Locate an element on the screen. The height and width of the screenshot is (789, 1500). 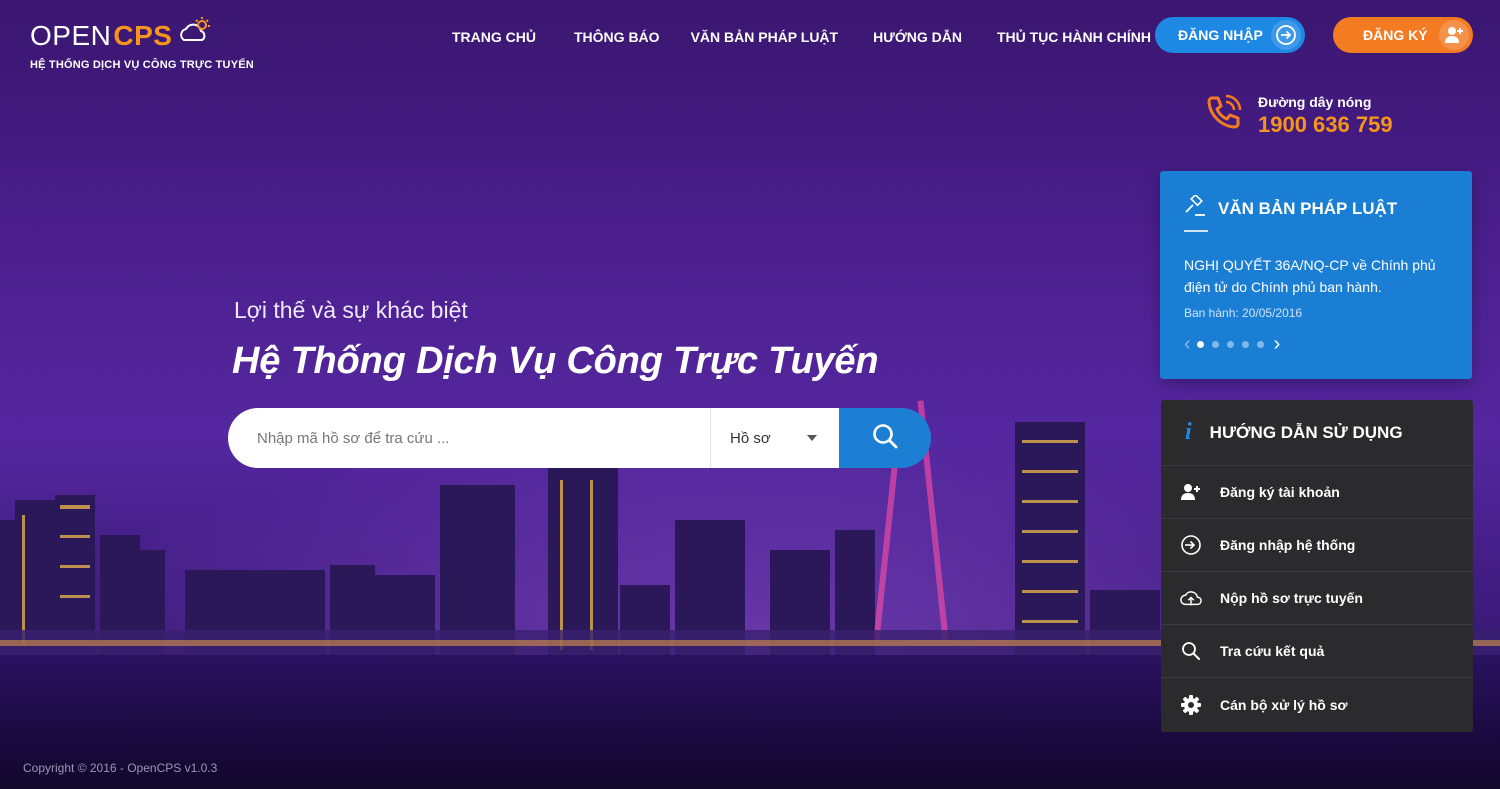
login-icon is located at coordinates (1191, 545).